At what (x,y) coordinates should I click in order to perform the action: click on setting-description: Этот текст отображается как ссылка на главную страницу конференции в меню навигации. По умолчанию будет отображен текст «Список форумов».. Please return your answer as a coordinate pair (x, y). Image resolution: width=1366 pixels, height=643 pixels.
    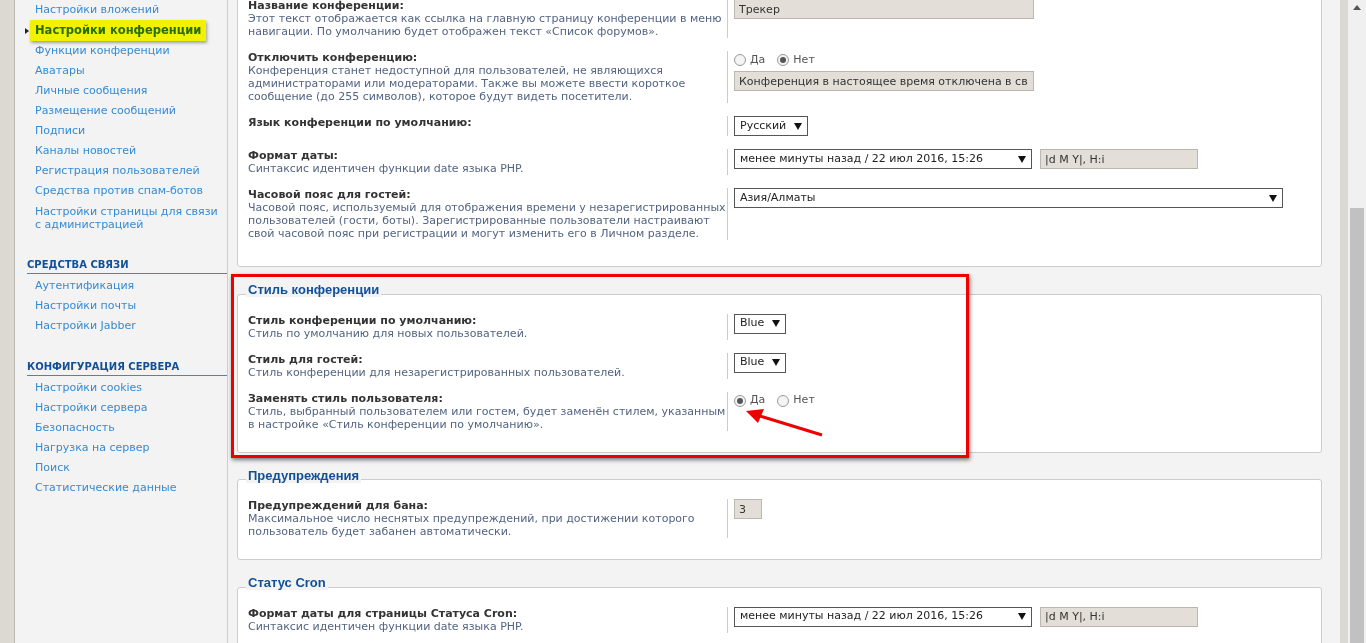
    Looking at the image, I should click on (485, 25).